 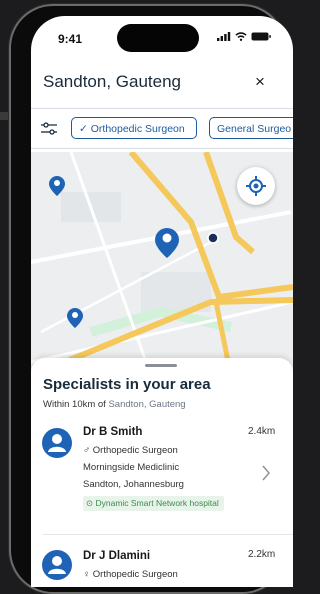 I want to click on doctor-card: Dr J Dlamini 2.2km ♀ Orthopedic Surgeon, so click(x=162, y=566).